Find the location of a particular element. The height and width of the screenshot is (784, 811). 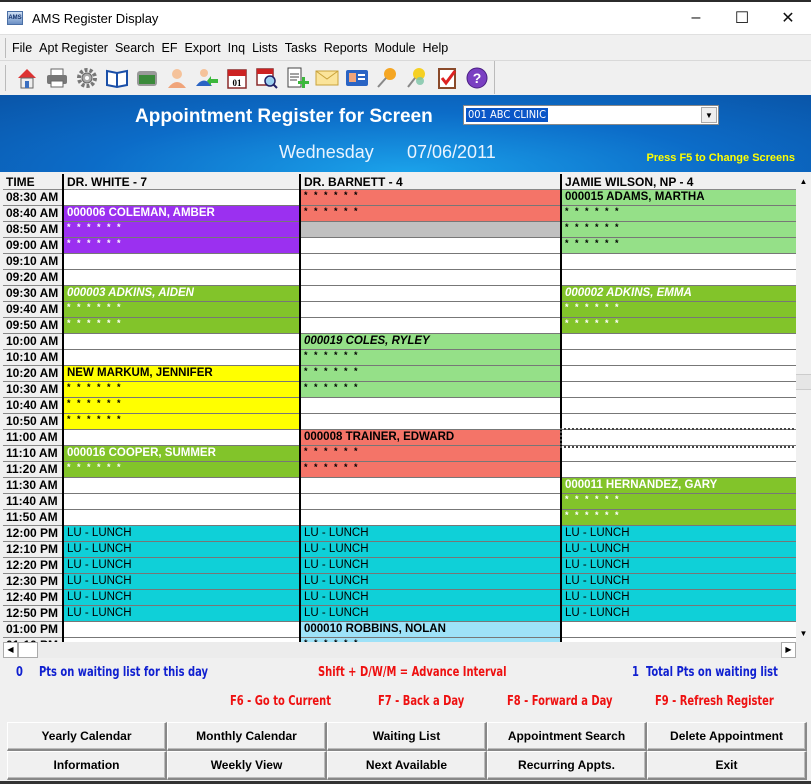

appointment-slot: 000011 HERNANDEZ, GARY is located at coordinates (679, 486).